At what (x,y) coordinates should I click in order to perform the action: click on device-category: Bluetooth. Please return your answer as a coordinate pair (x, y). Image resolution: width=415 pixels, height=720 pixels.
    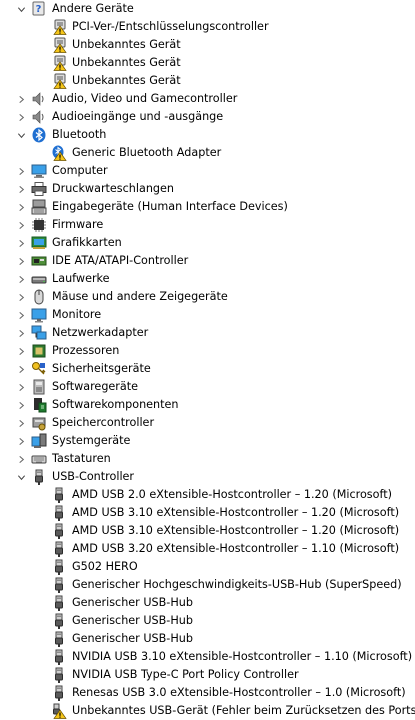
    Looking at the image, I should click on (53, 135).